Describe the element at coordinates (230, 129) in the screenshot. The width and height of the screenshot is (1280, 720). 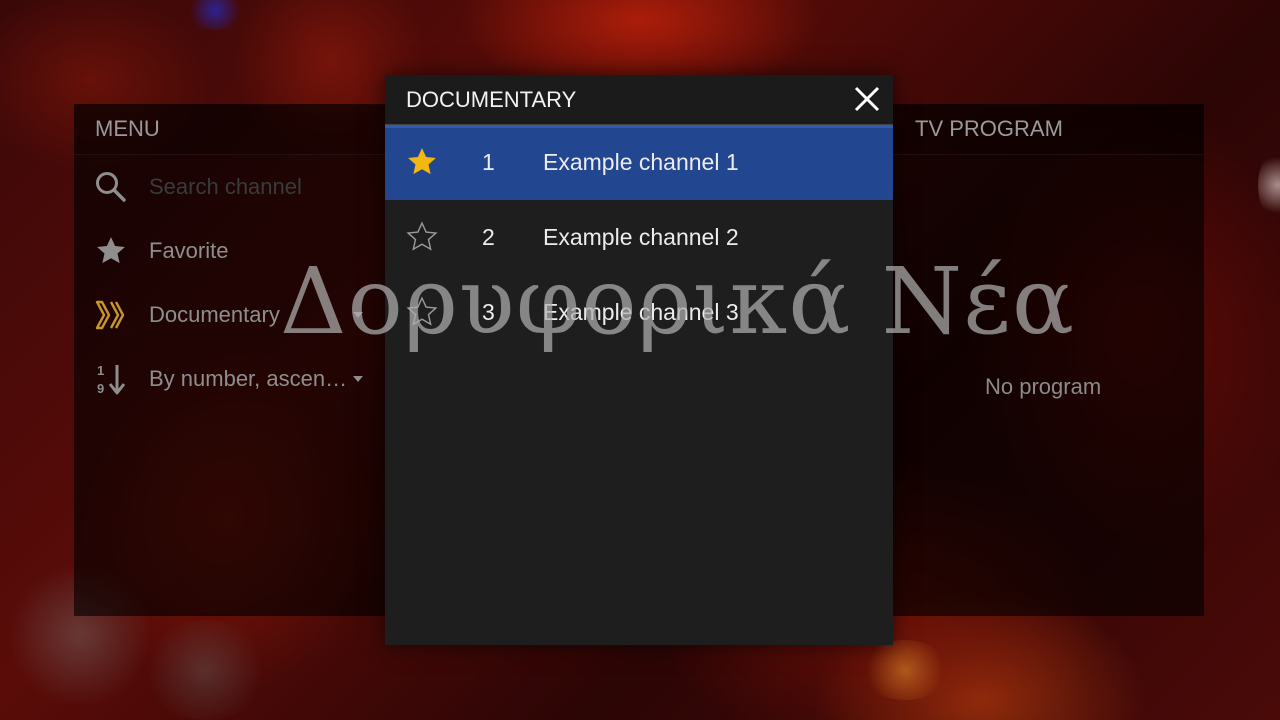
I see `menu-title: MENU` at that location.